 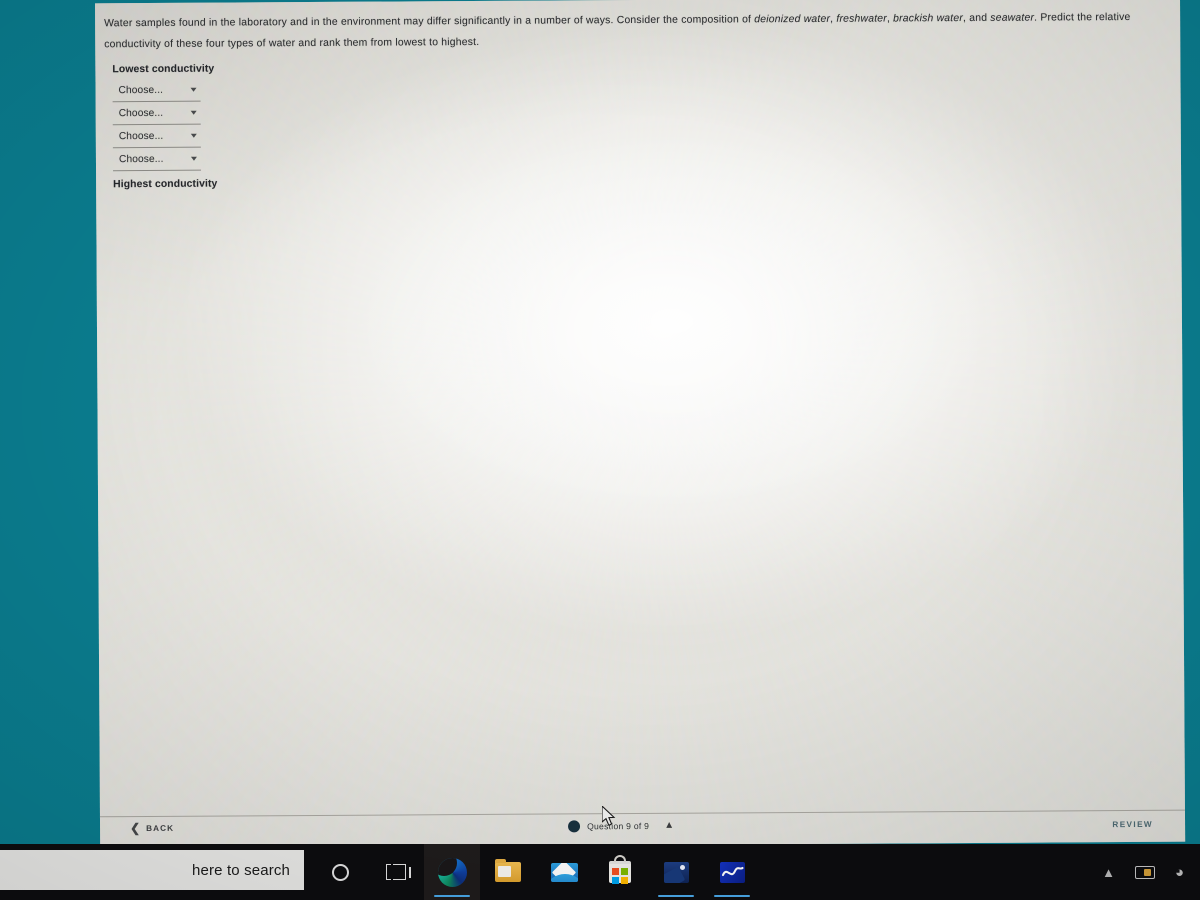 I want to click on taskbar-item-wave-app, so click(x=732, y=872).